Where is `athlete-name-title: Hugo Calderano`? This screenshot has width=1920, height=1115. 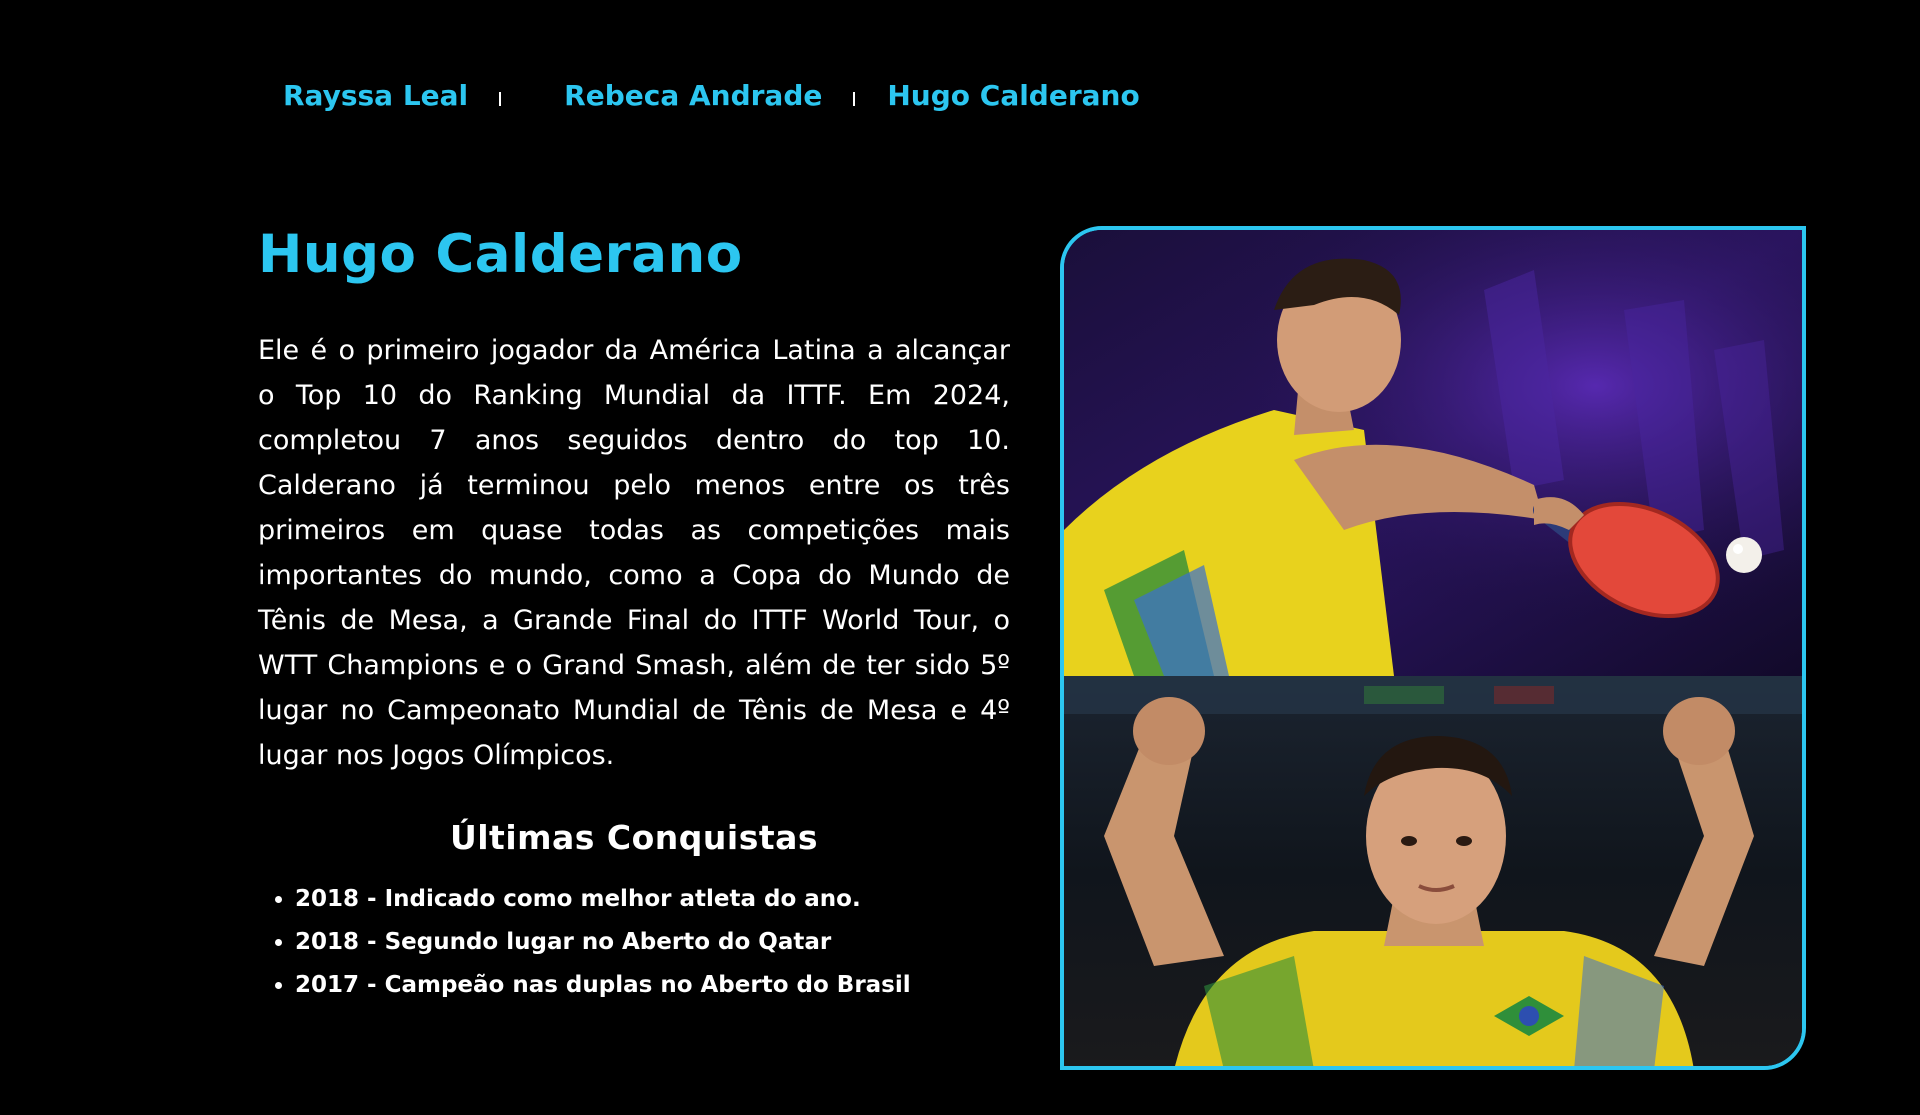 athlete-name-title: Hugo Calderano is located at coordinates (500, 254).